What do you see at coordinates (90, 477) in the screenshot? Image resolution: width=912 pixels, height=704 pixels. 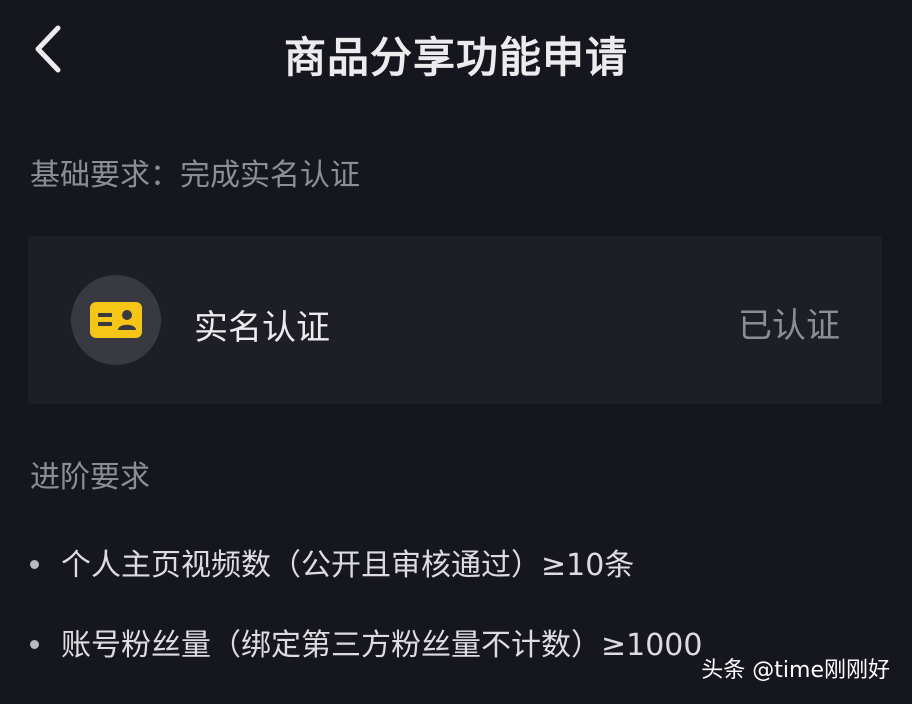 I see `advanced-requirement-label: 进阶要求` at bounding box center [90, 477].